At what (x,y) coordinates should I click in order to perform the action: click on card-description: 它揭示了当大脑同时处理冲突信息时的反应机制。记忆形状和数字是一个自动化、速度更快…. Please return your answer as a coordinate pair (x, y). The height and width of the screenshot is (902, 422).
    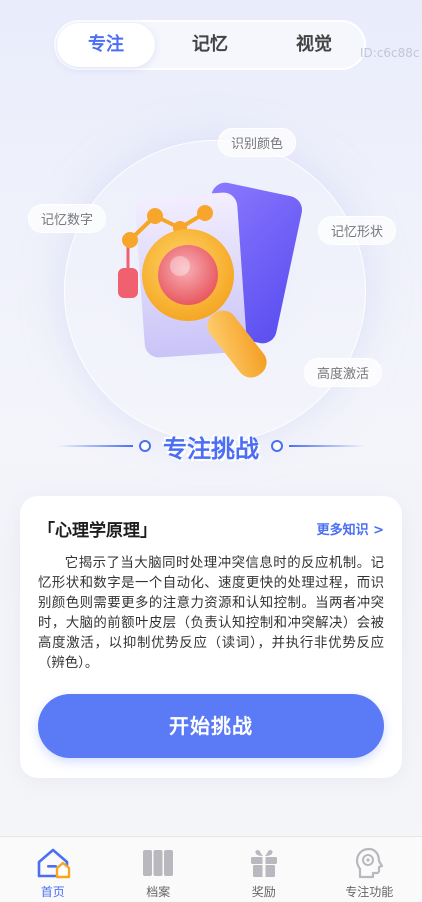
    Looking at the image, I should click on (211, 614).